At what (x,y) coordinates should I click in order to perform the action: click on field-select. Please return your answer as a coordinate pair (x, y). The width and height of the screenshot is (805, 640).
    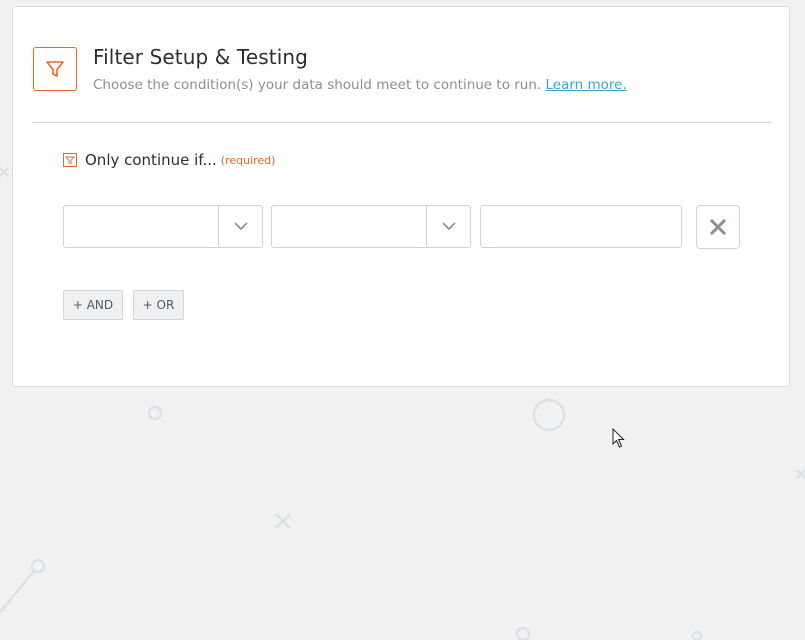
    Looking at the image, I should click on (163, 226).